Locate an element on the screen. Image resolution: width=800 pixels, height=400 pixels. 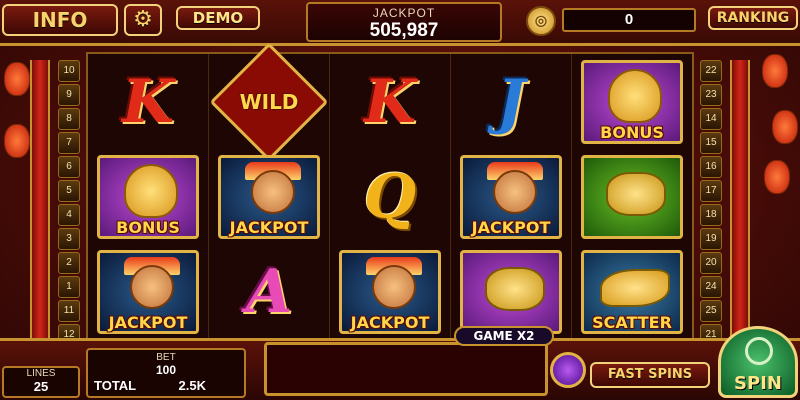
reel-cell: BONUS is located at coordinates (148, 196).